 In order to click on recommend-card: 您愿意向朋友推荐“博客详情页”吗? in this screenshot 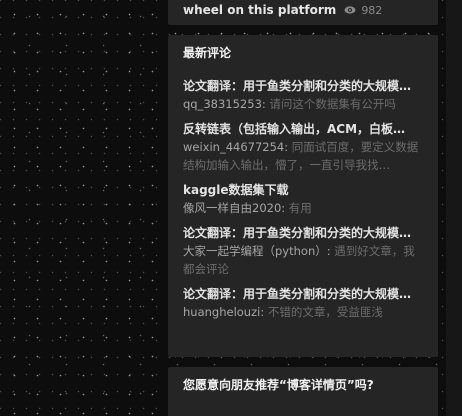, I will do `click(303, 391)`.